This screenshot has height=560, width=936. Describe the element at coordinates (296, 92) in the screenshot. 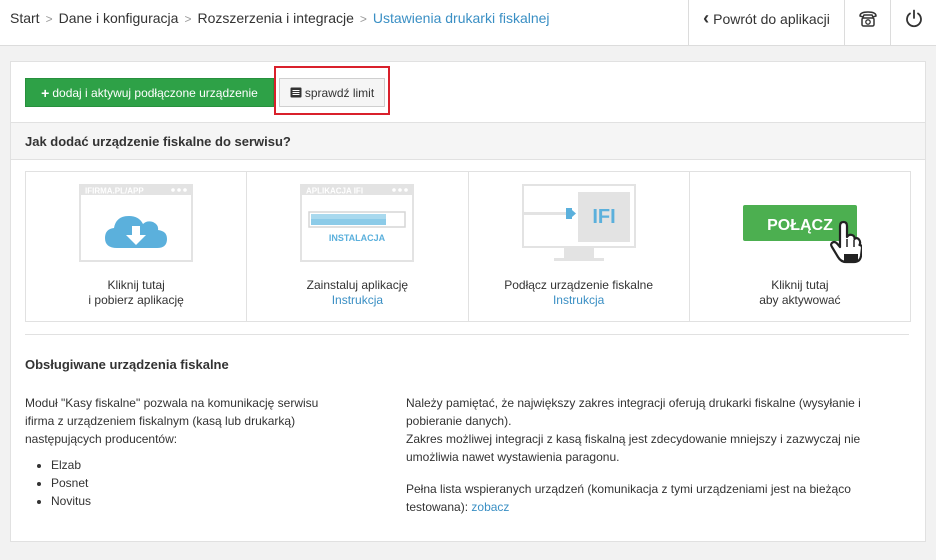

I see `list-icon` at that location.